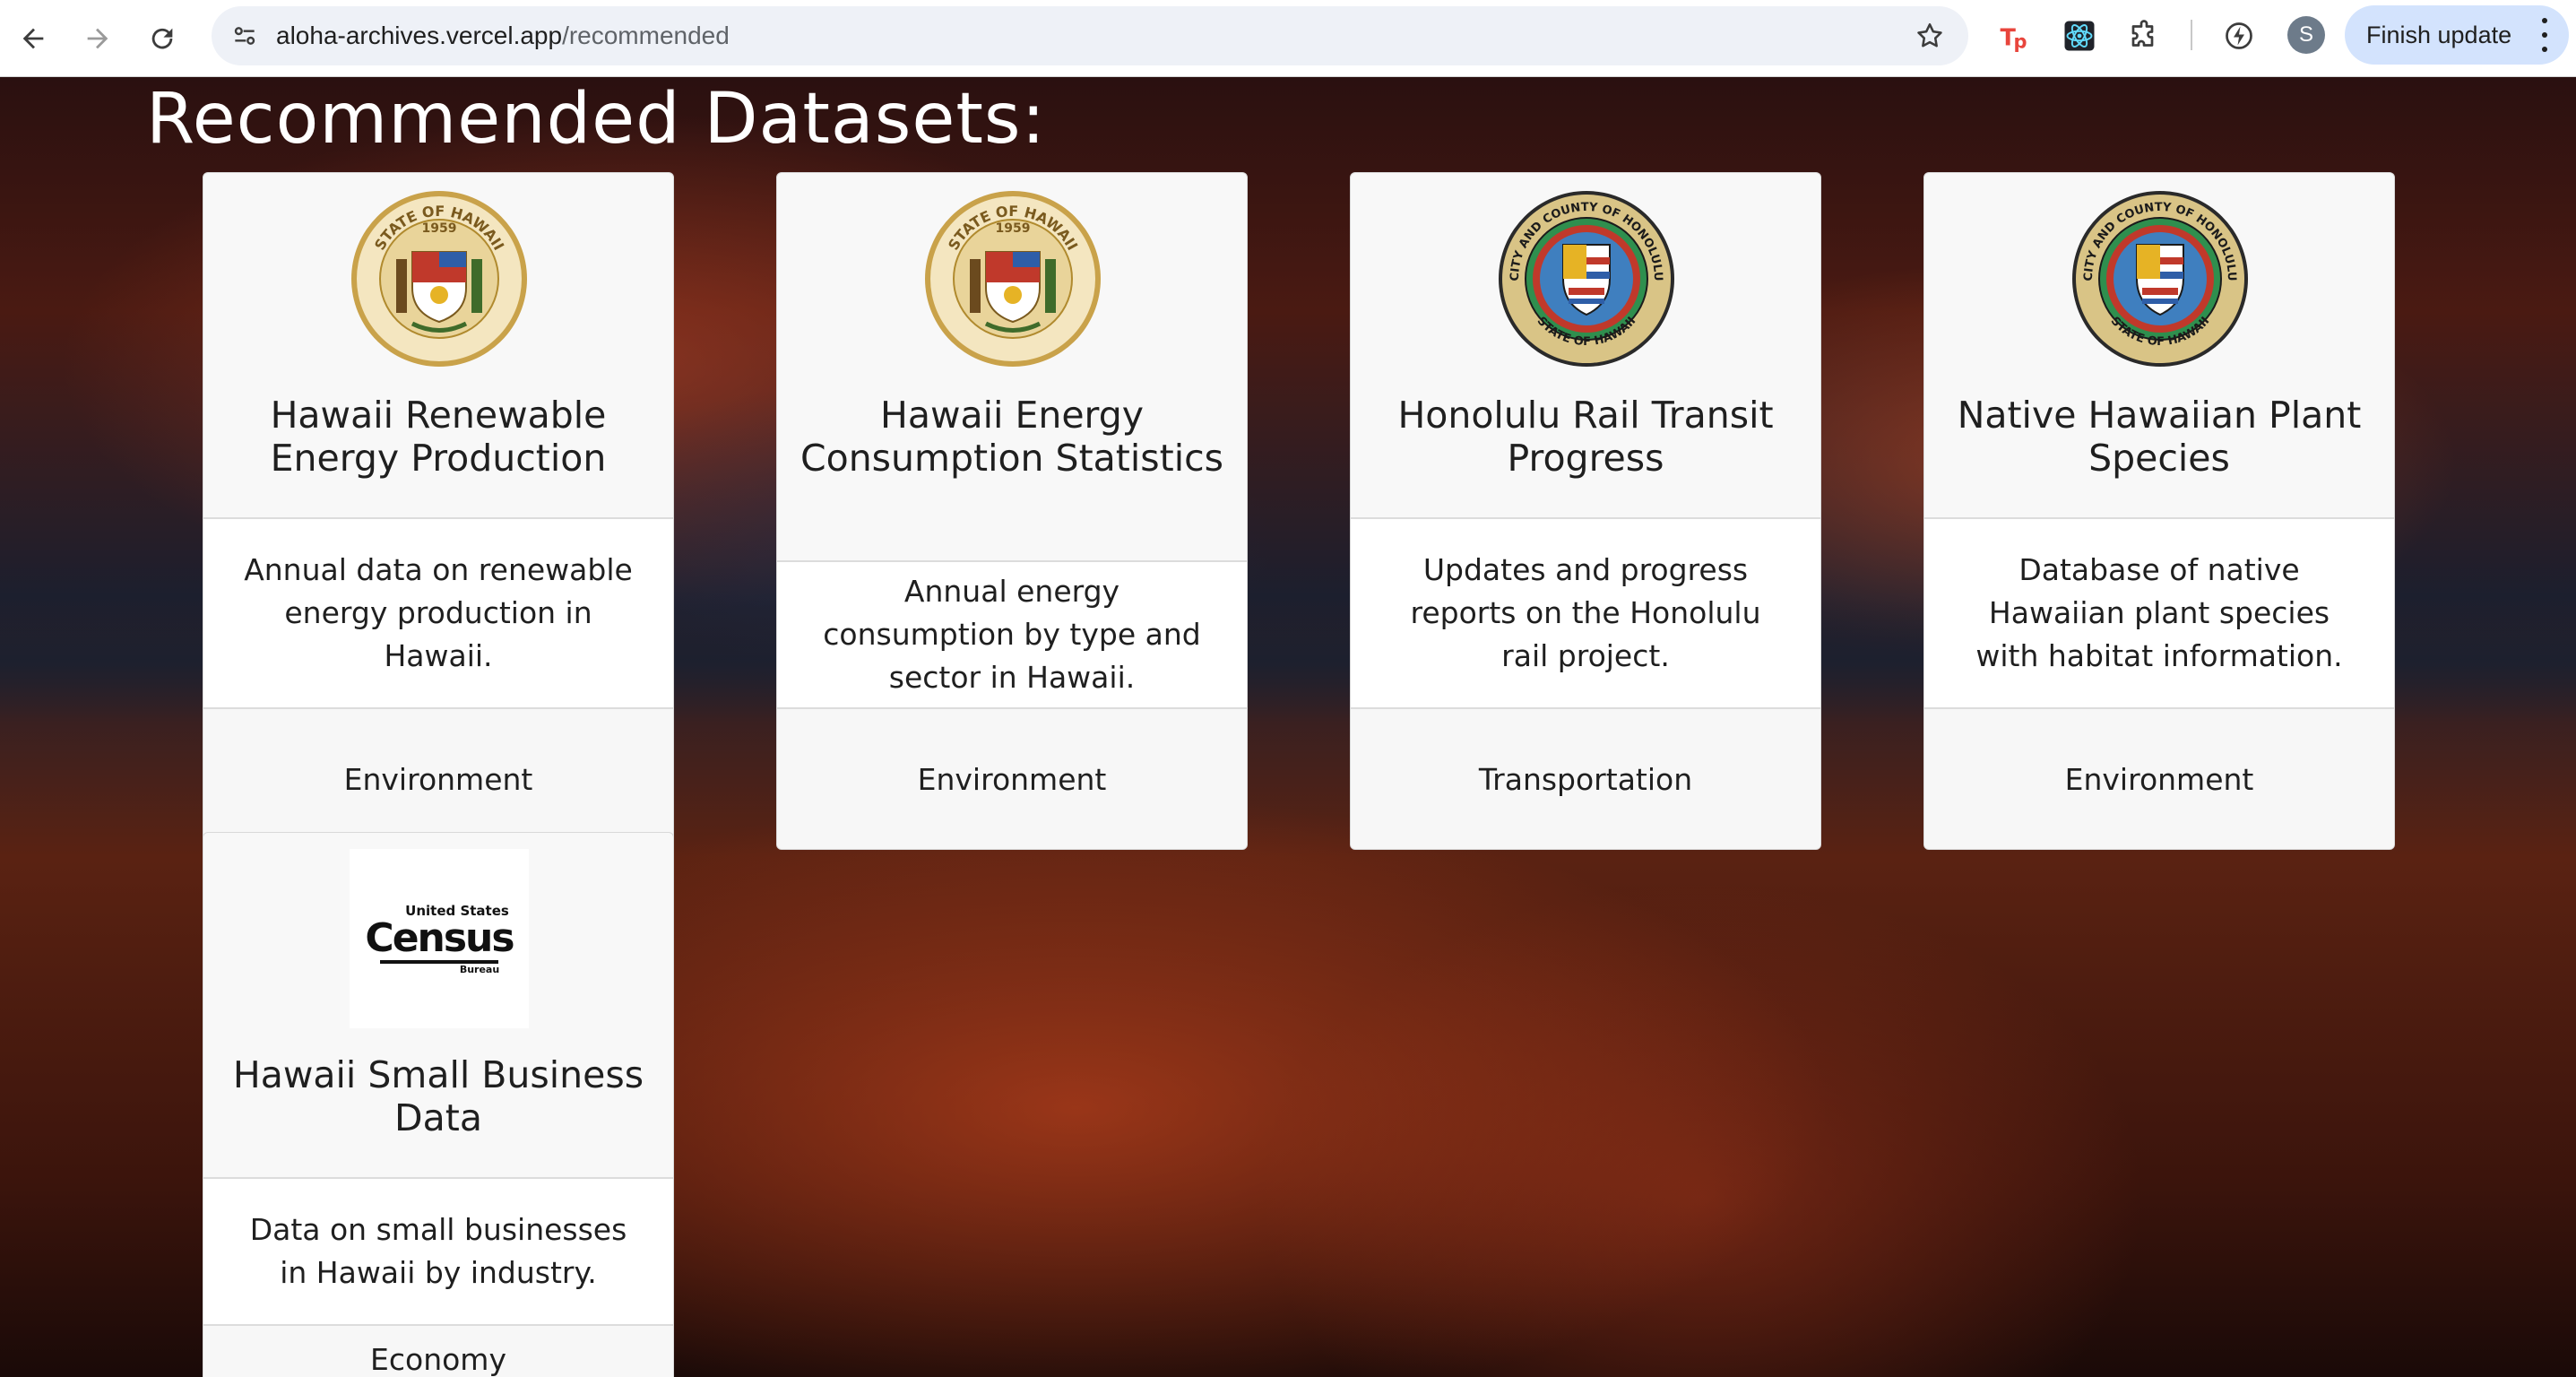  Describe the element at coordinates (2144, 36) in the screenshot. I see `extensions-puzzle-icon` at that location.